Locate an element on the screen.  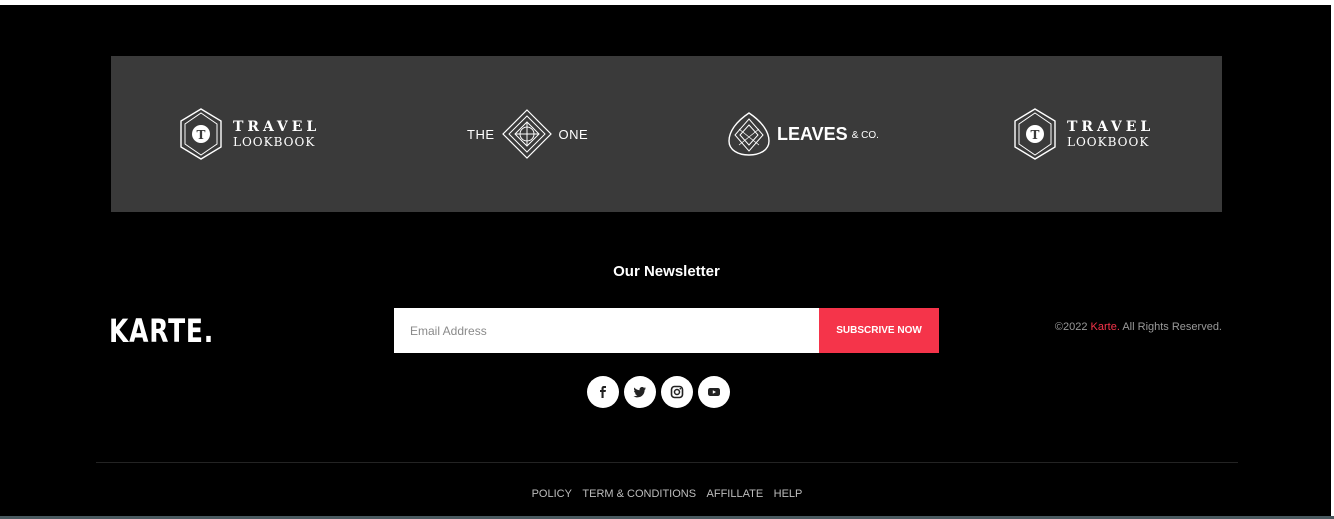
leaf-lines-icon is located at coordinates (749, 134).